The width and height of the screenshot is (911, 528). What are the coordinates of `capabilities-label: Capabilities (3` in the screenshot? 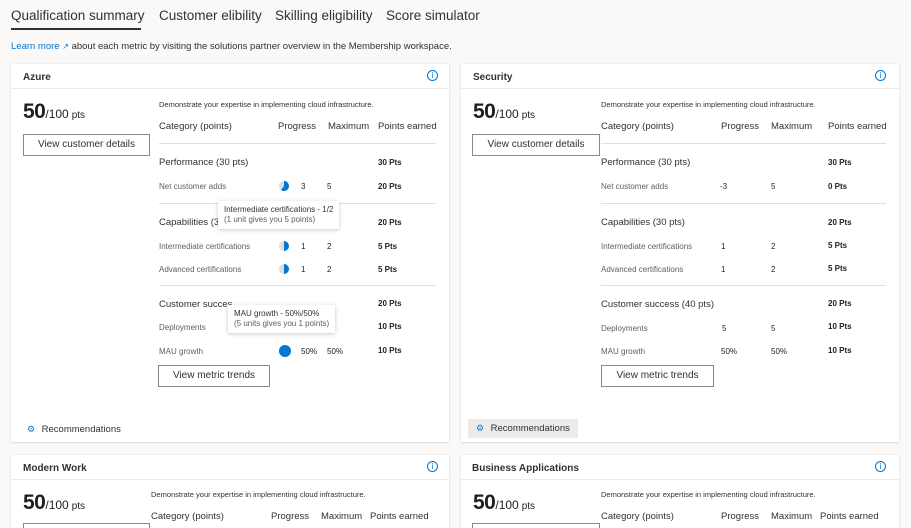 It's located at (189, 222).